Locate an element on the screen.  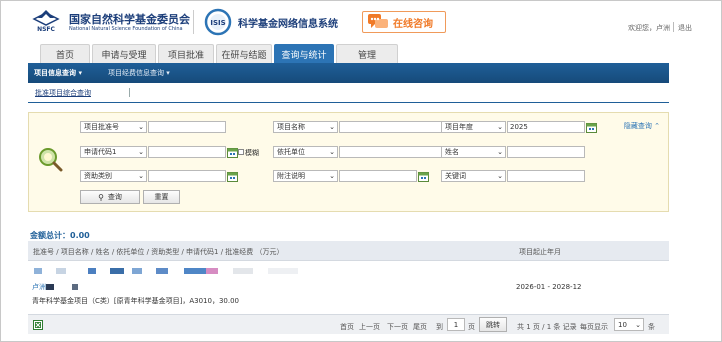
query-button: ⚲ 查询 is located at coordinates (110, 197).